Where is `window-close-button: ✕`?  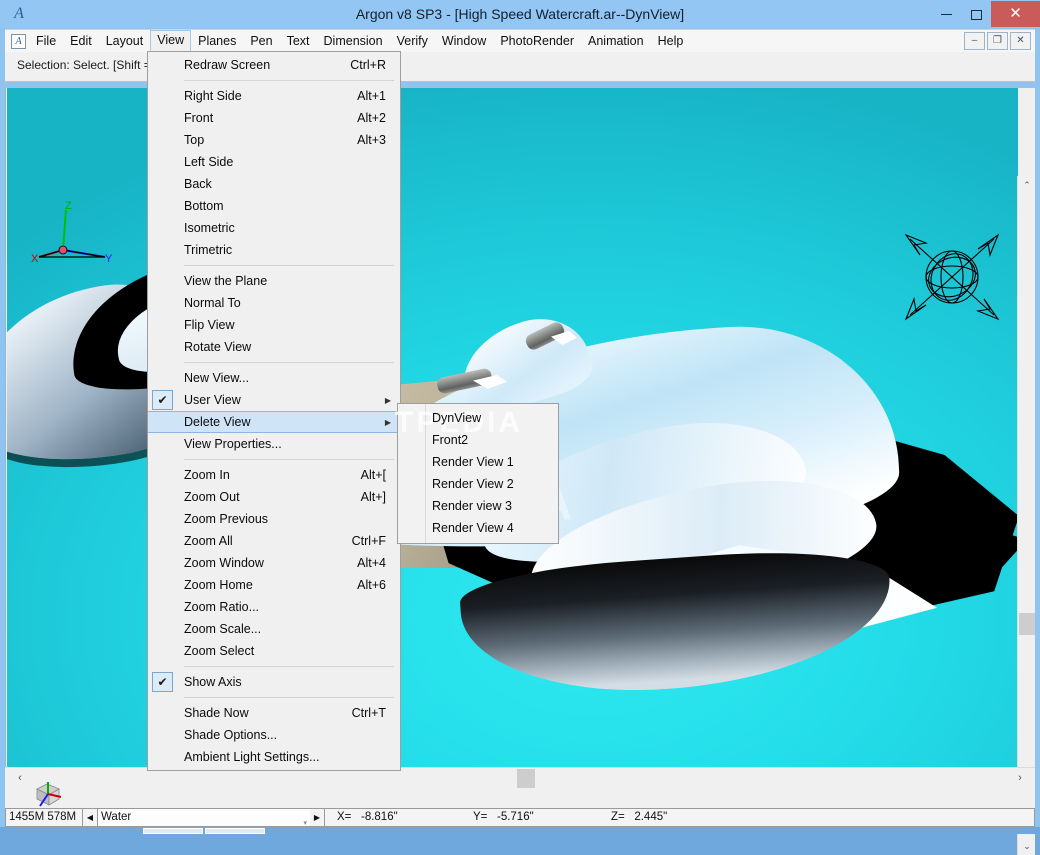
window-close-button: ✕ is located at coordinates (1015, 14).